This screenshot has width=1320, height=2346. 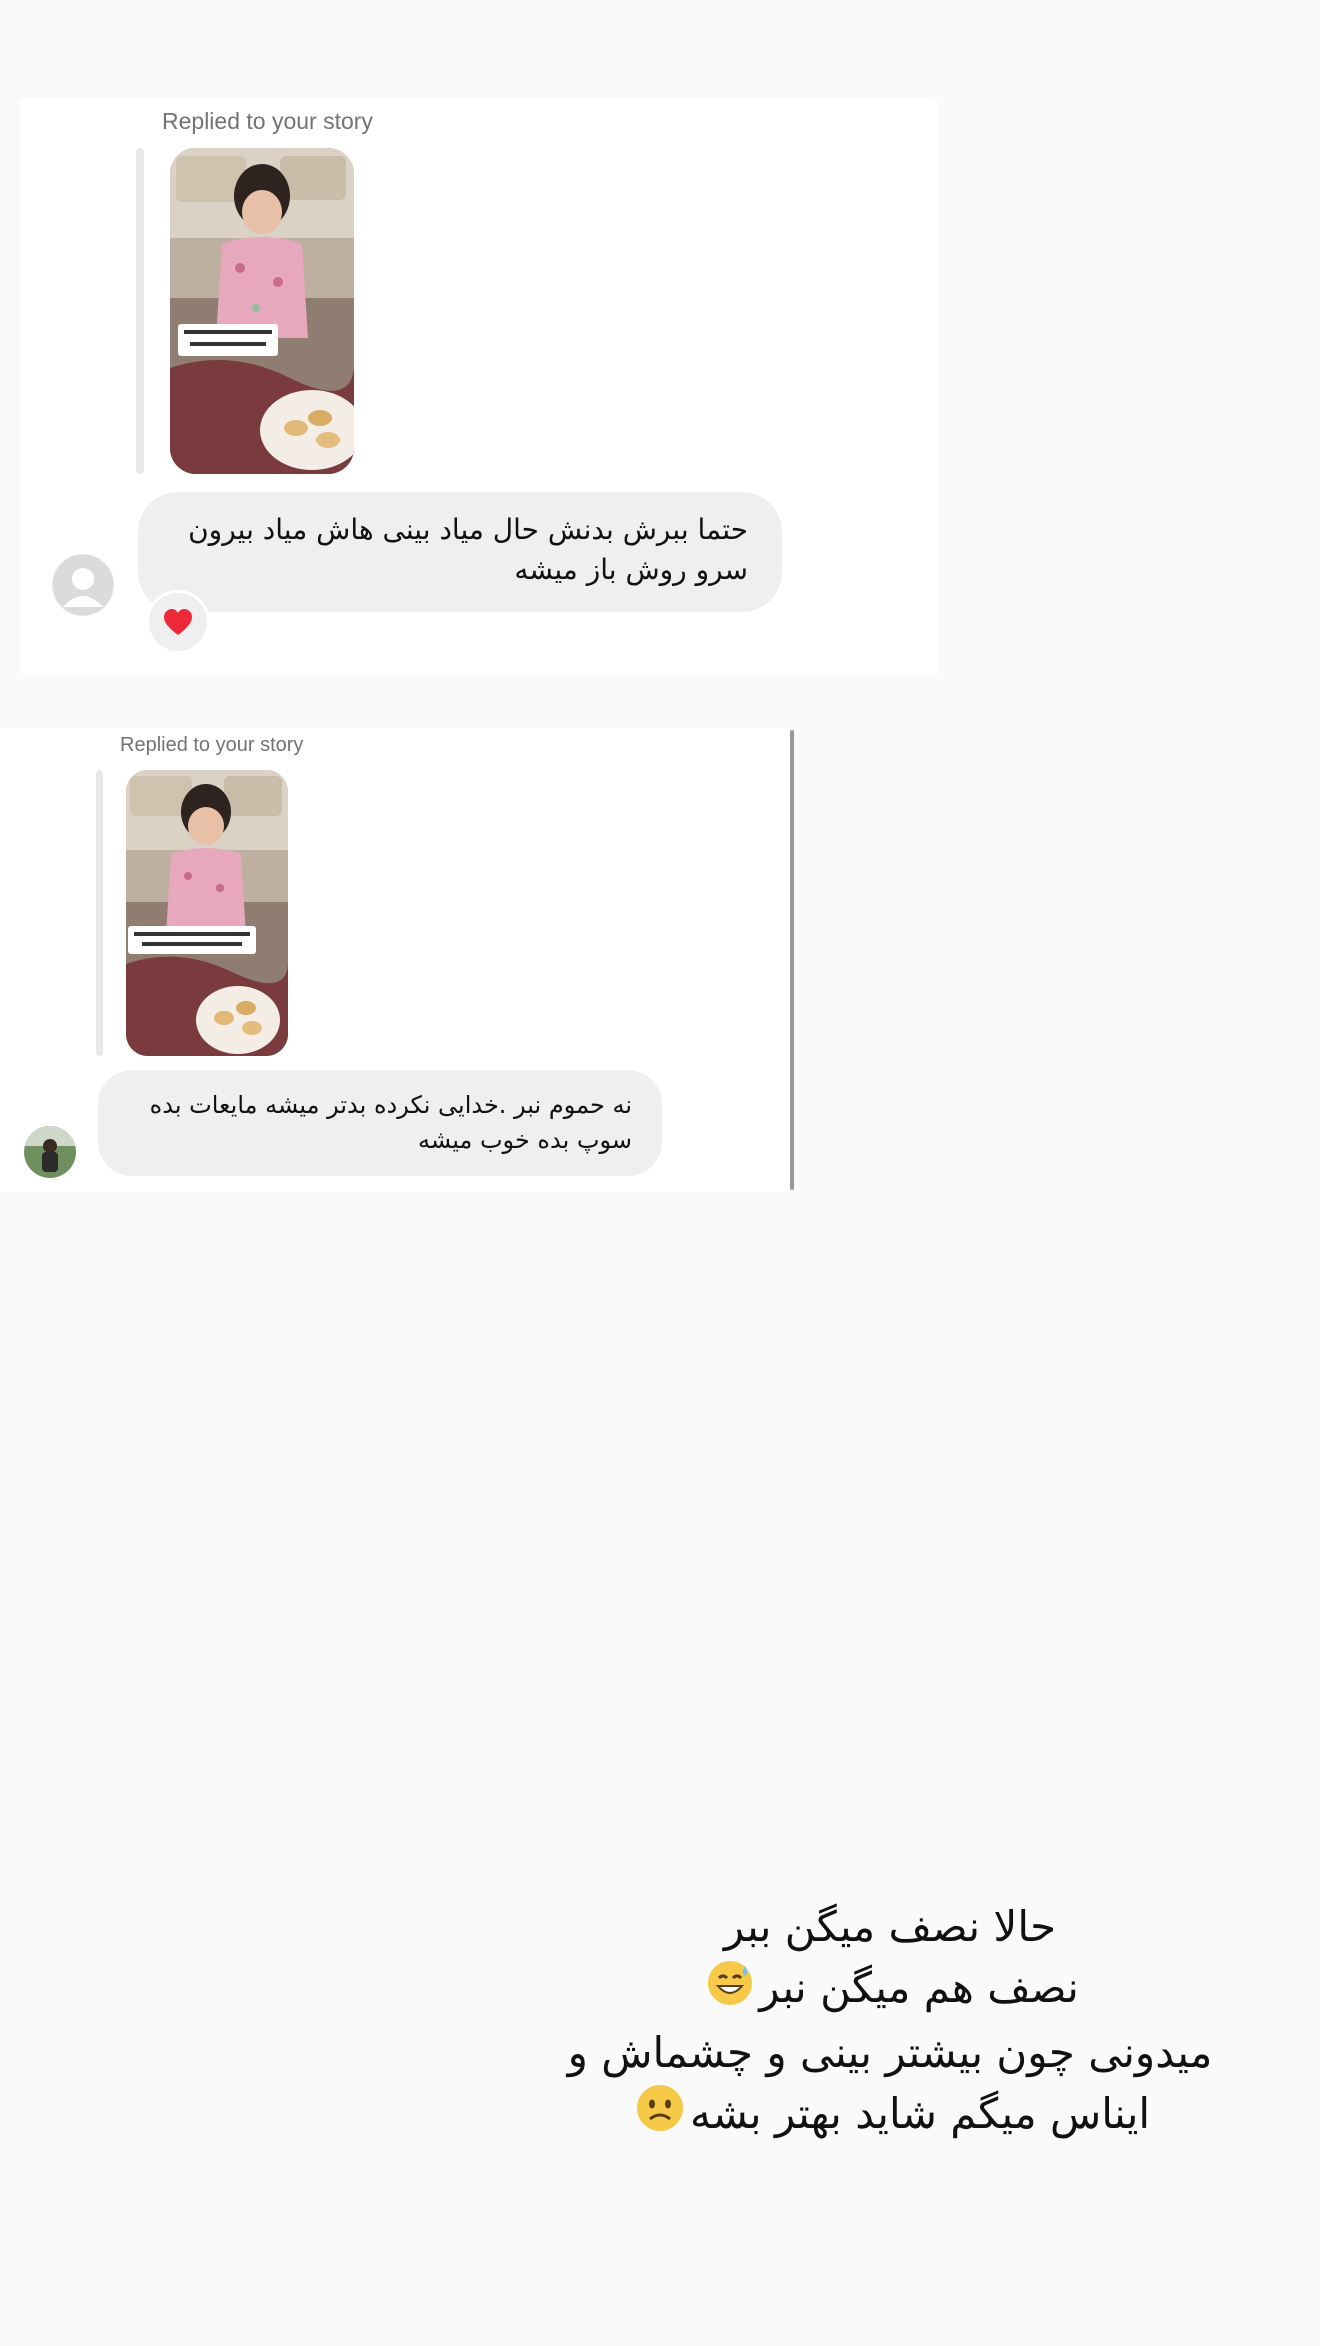 I want to click on caption-line: حالا نصف میگن ببر, so click(x=890, y=1926).